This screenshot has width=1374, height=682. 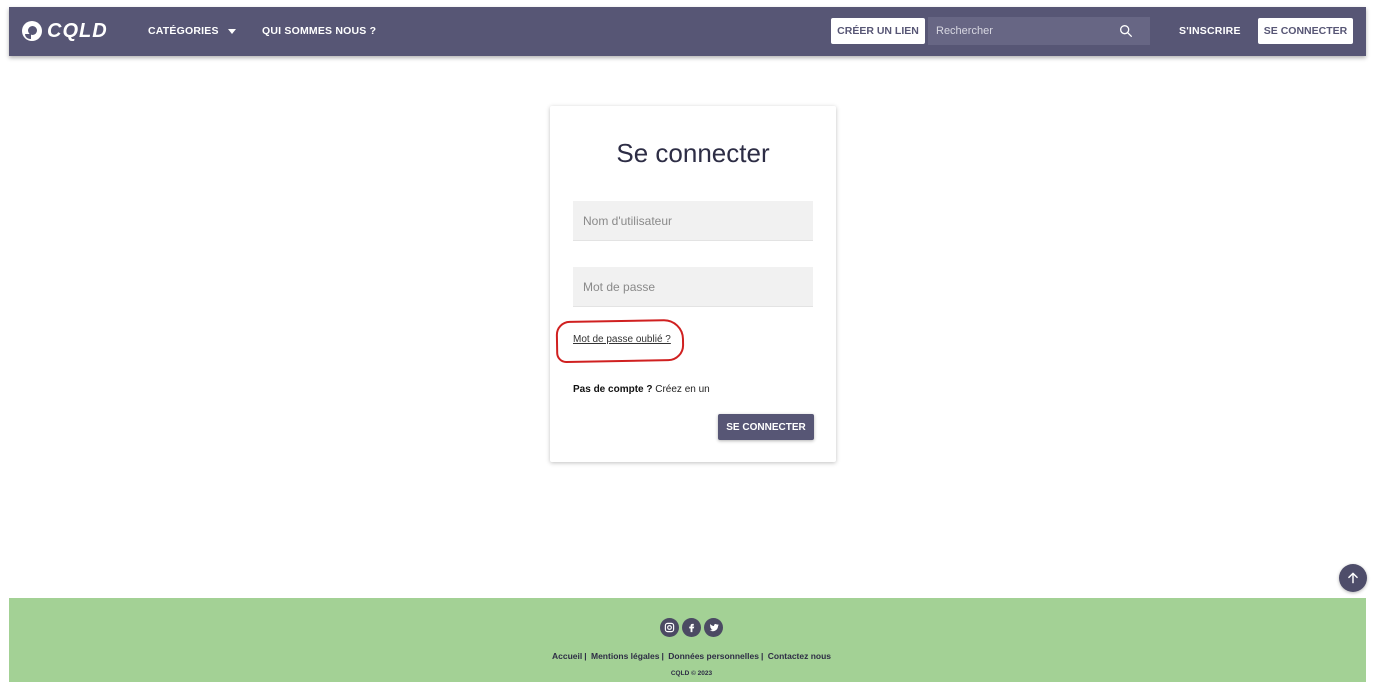 I want to click on nav-categories-dropdown: CATÉGORIES, so click(x=192, y=31).